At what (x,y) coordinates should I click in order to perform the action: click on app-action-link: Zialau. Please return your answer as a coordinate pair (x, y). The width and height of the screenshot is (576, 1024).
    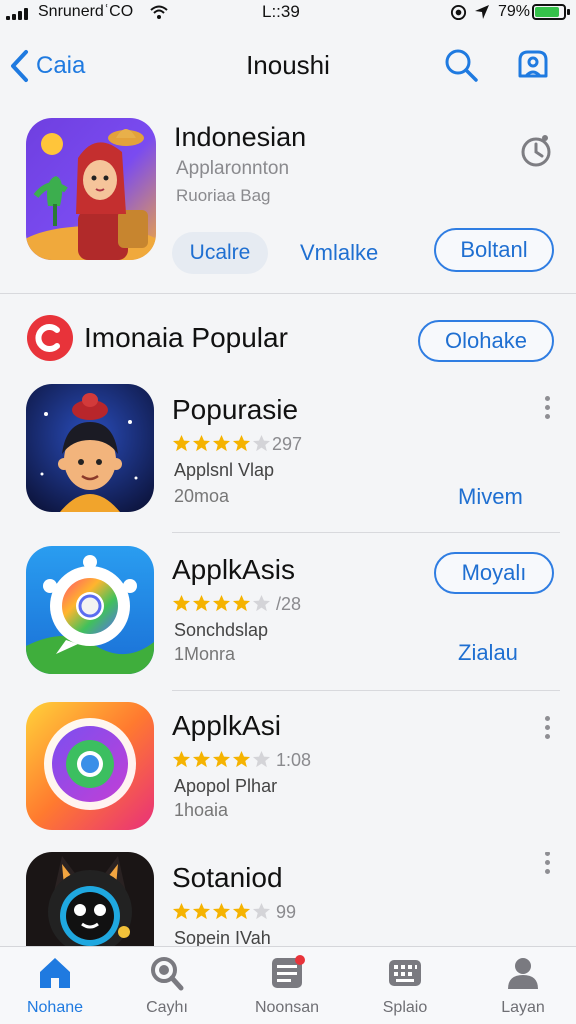
    Looking at the image, I should click on (488, 653).